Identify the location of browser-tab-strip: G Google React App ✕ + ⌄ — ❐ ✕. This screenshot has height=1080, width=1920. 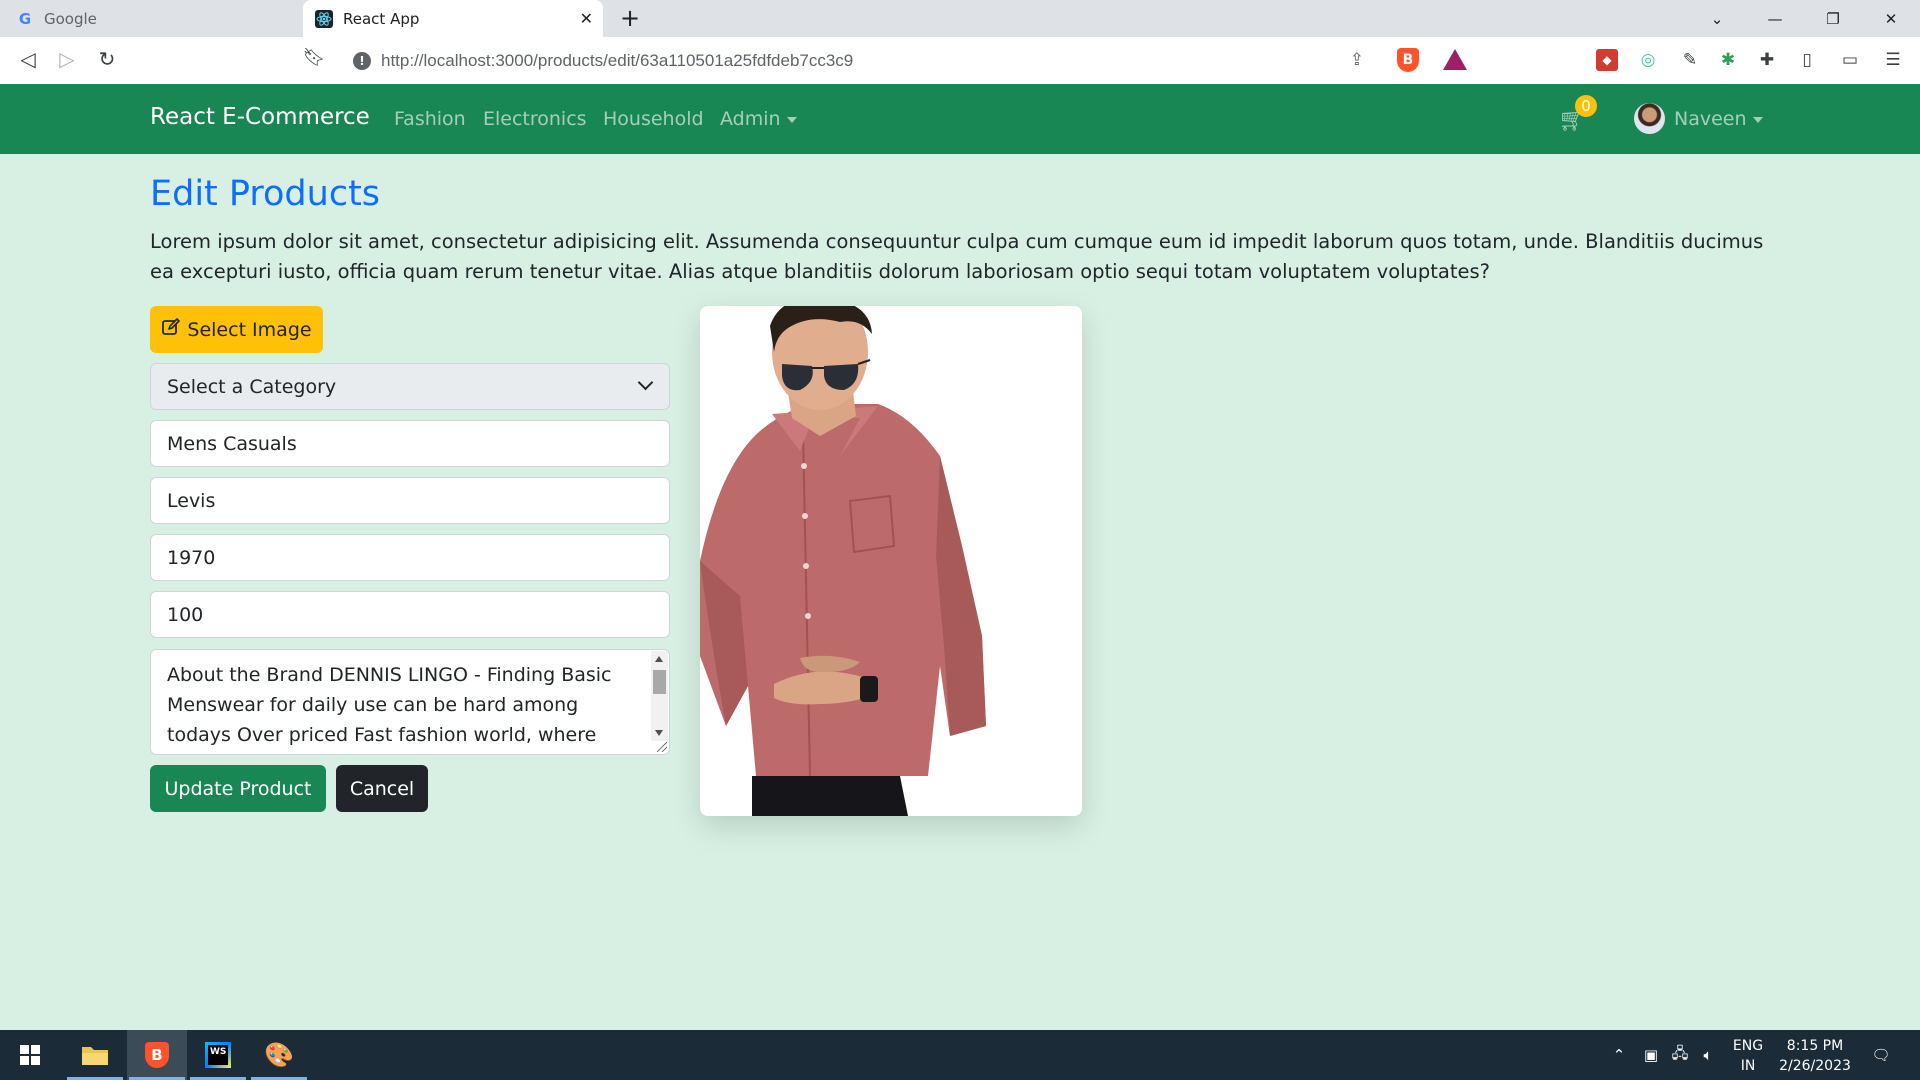
(960, 18).